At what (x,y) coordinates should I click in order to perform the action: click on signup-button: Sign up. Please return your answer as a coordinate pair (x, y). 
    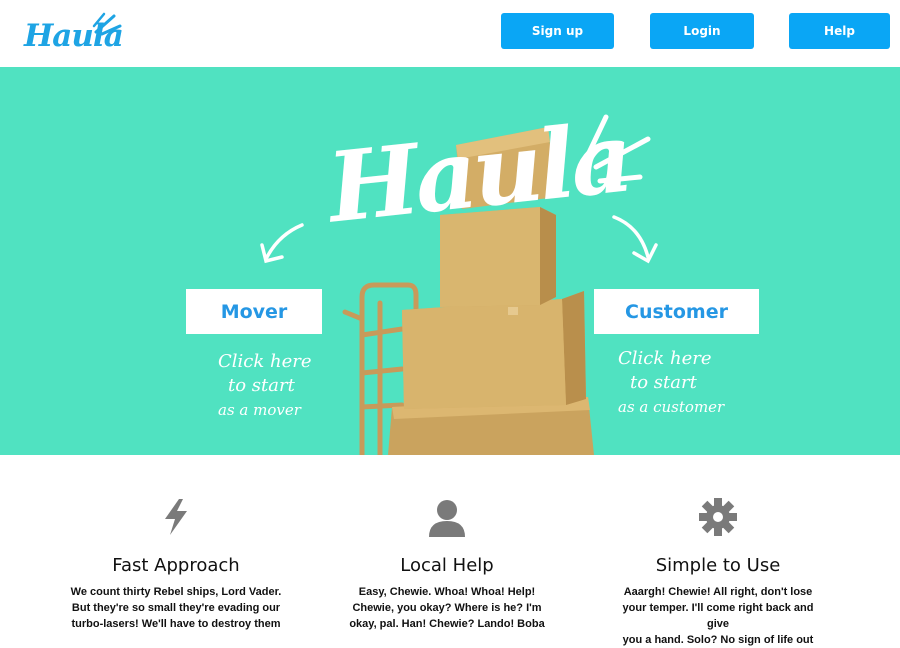
    Looking at the image, I should click on (557, 31).